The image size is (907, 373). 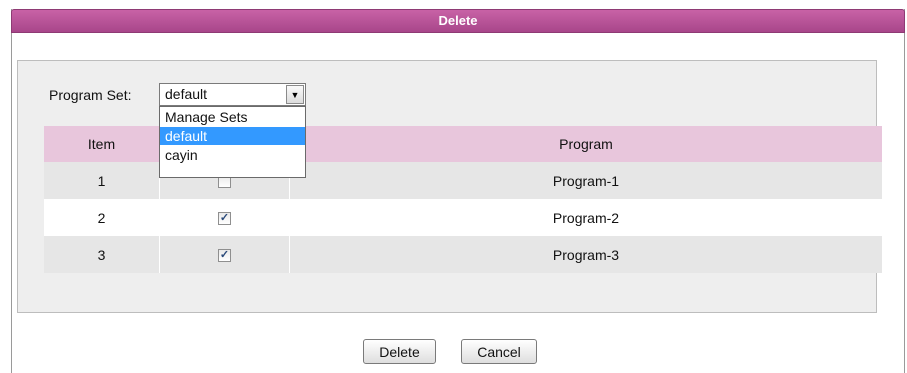 I want to click on option-manage-sets: Manage Sets, so click(x=232, y=117).